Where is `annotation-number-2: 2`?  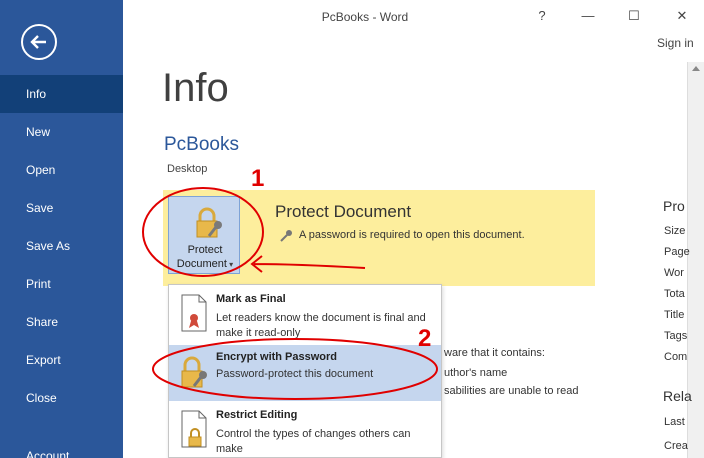
annotation-number-2: 2 is located at coordinates (425, 338).